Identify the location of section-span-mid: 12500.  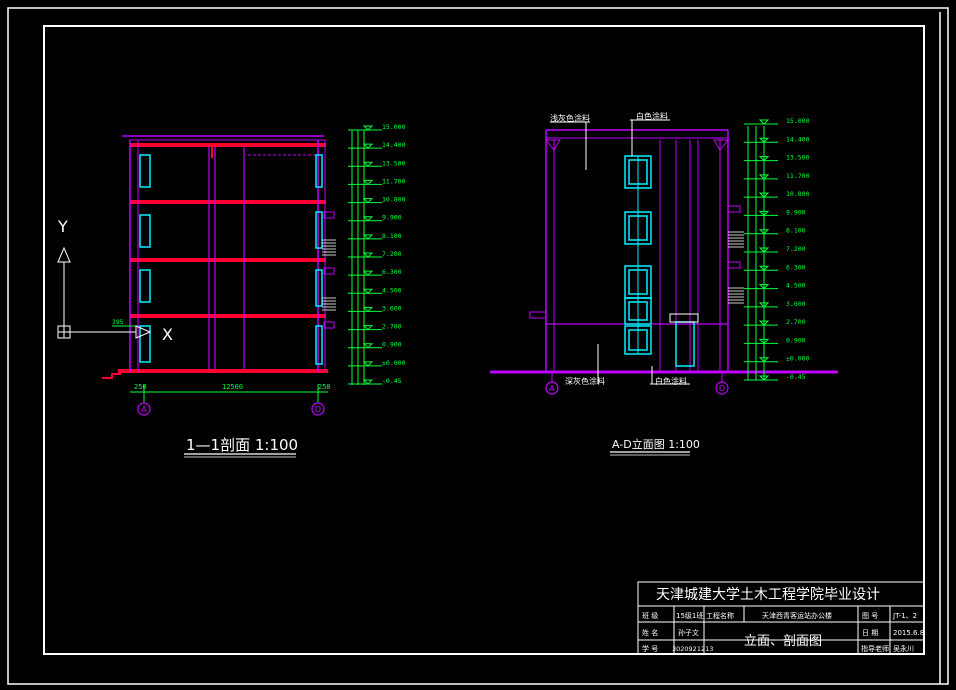
(232, 387).